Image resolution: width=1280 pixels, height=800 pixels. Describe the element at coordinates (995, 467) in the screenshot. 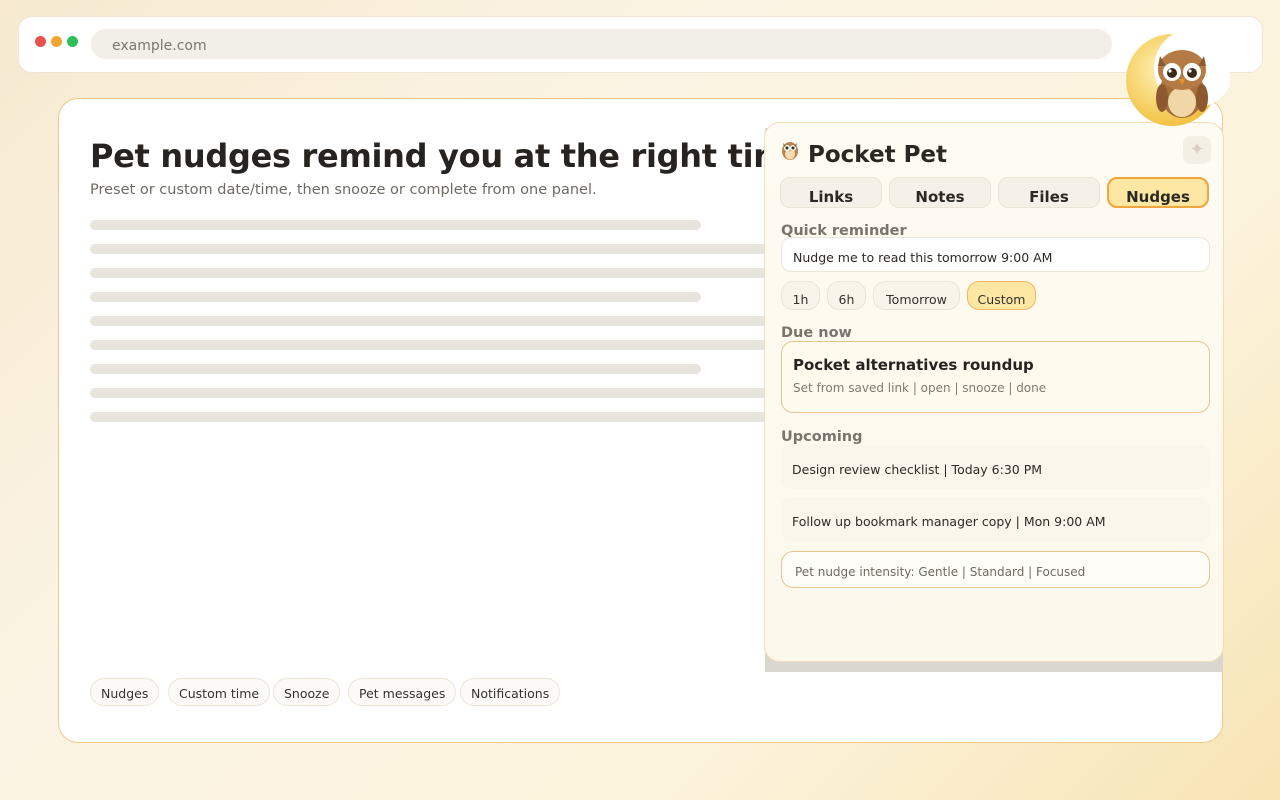

I see `upcoming-item: Design review checklist | Today 6:30 PM` at that location.